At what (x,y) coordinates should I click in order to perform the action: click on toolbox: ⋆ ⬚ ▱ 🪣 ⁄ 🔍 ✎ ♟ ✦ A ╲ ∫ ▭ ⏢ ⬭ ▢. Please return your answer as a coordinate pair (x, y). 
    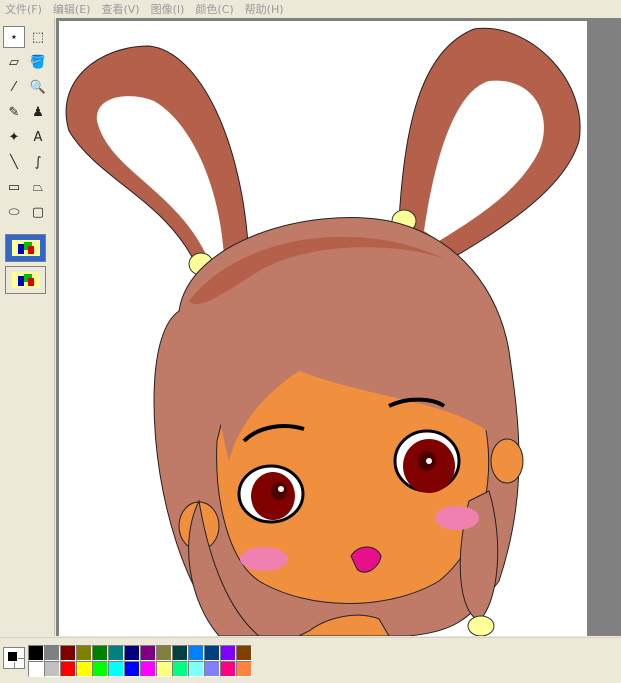
    Looking at the image, I should click on (27, 327).